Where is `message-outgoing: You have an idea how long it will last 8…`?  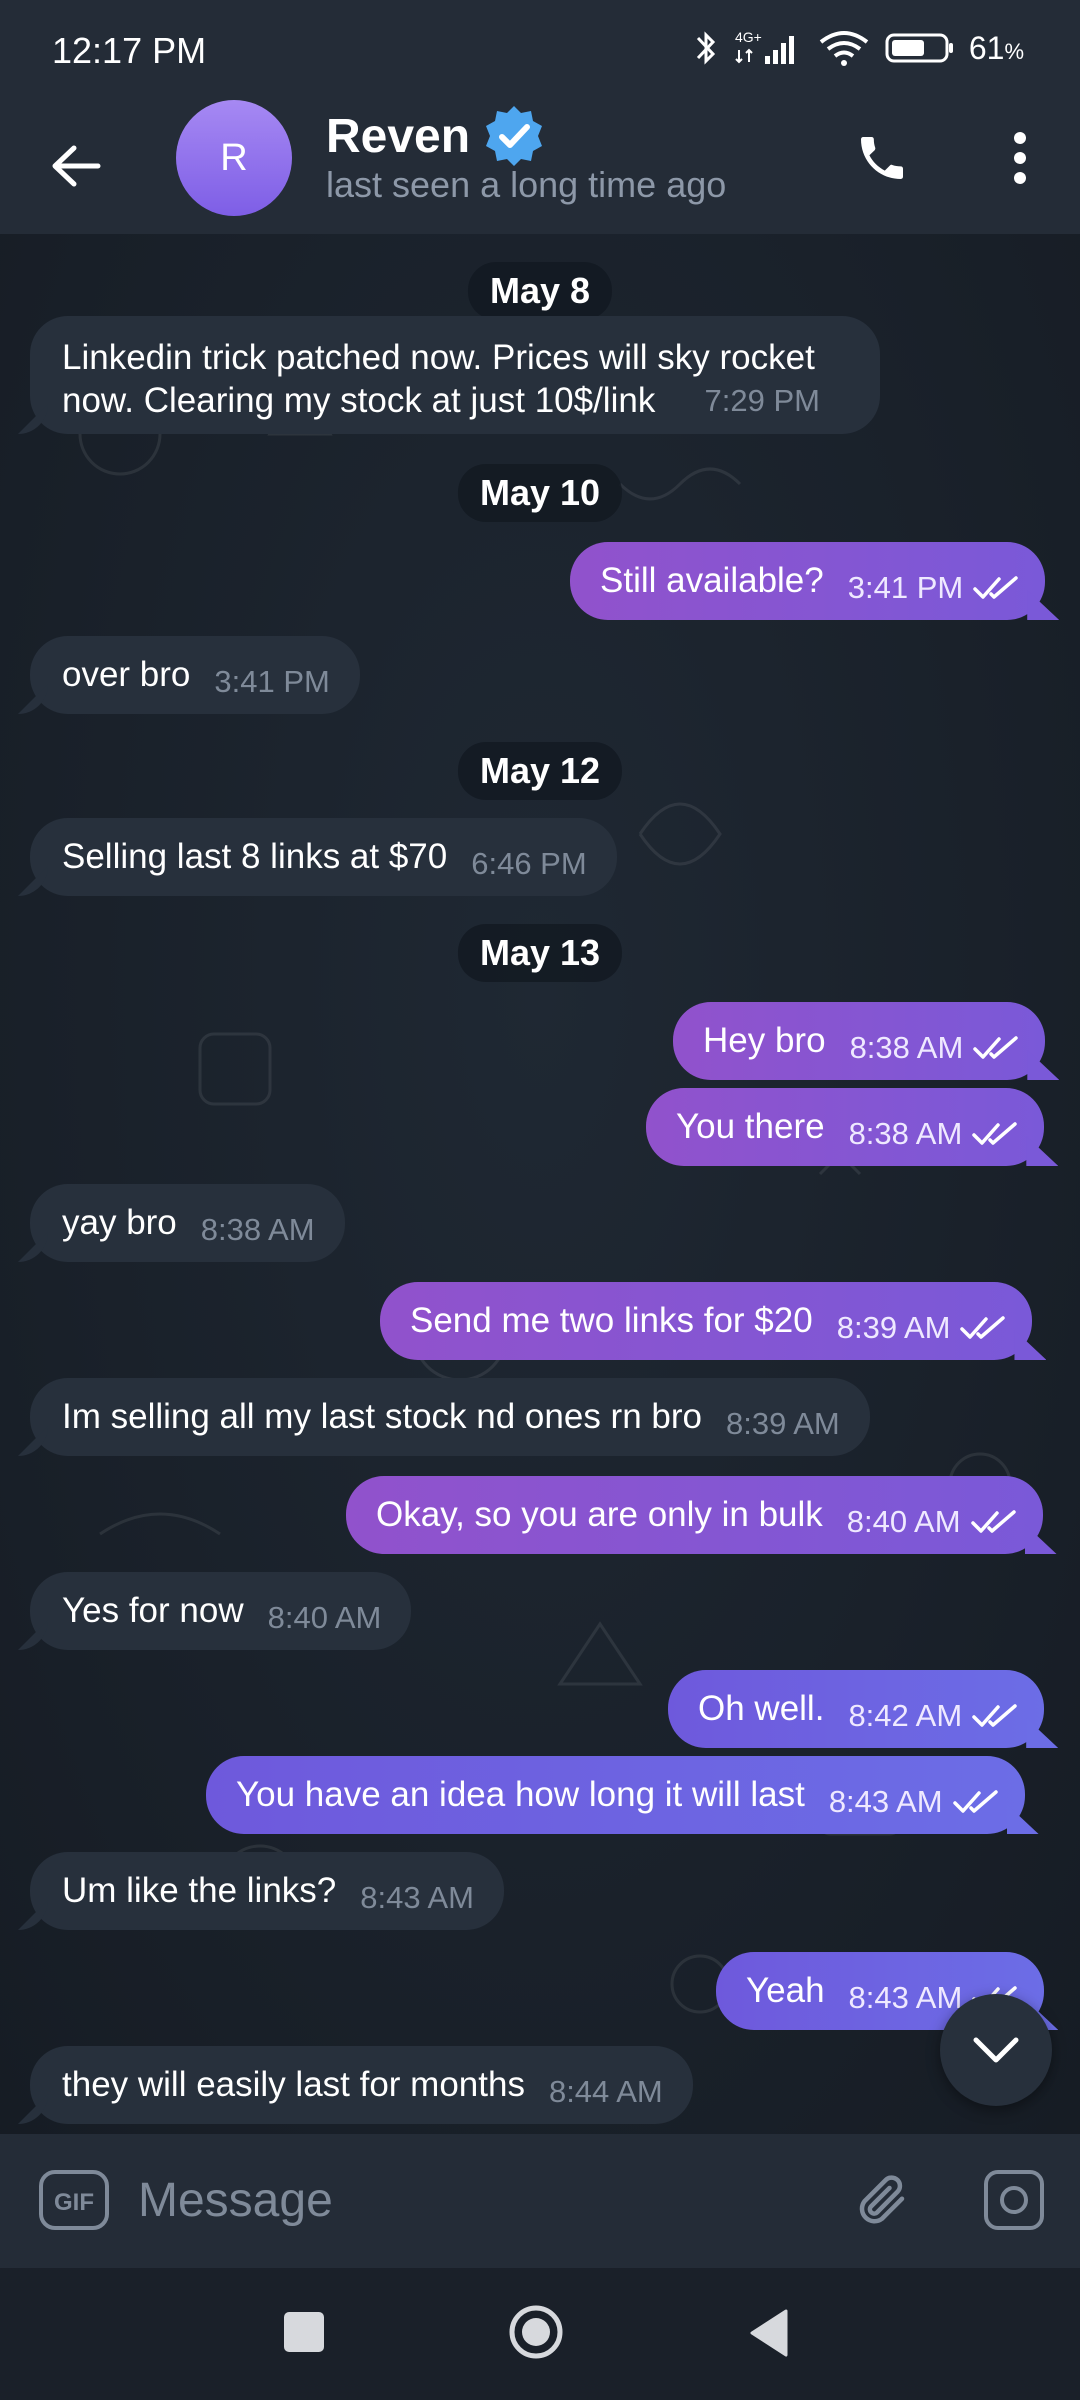 message-outgoing: You have an idea how long it will last 8… is located at coordinates (615, 1795).